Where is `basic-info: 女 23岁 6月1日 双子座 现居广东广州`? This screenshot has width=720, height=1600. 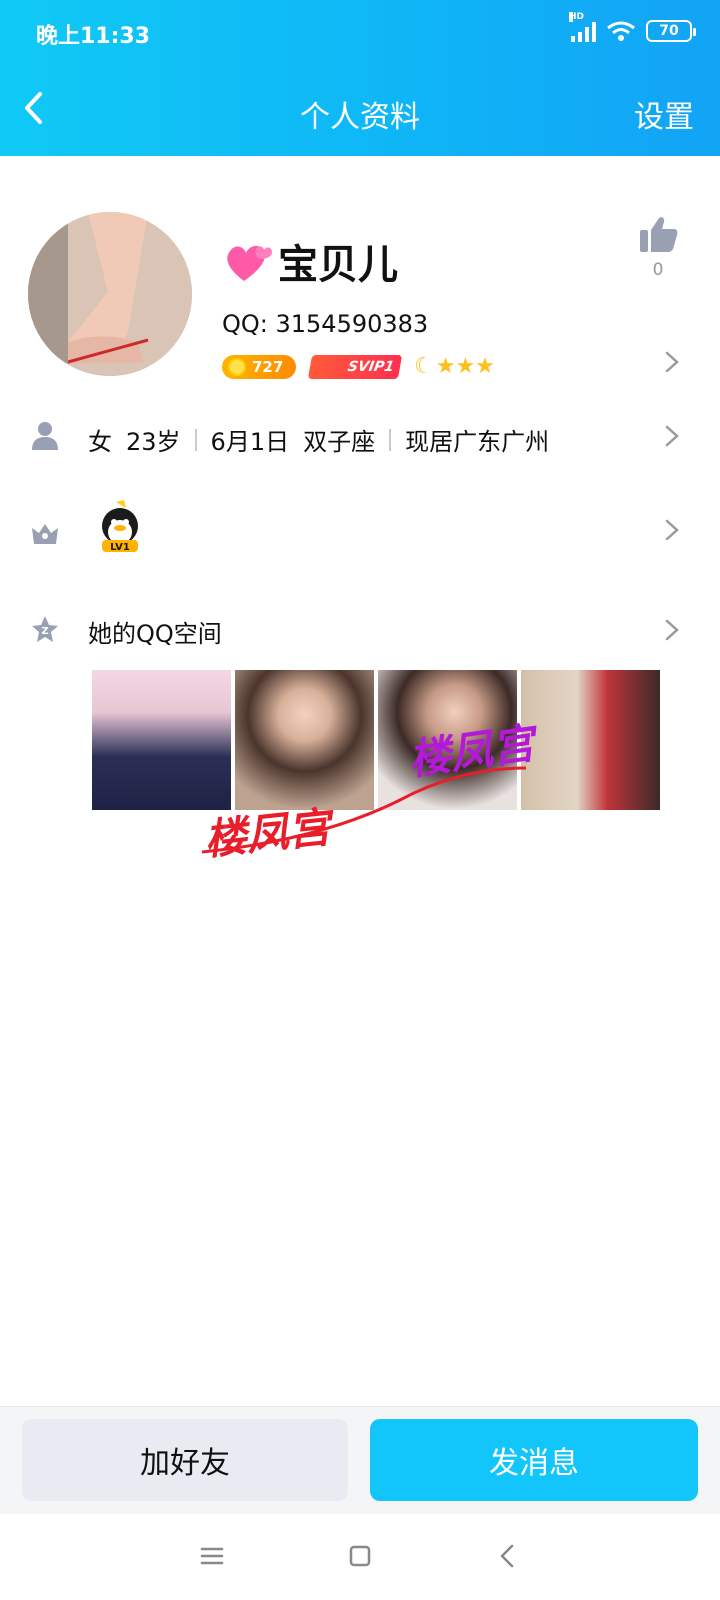 basic-info: 女 23岁 6月1日 双子座 现居广东广州 is located at coordinates (318, 439).